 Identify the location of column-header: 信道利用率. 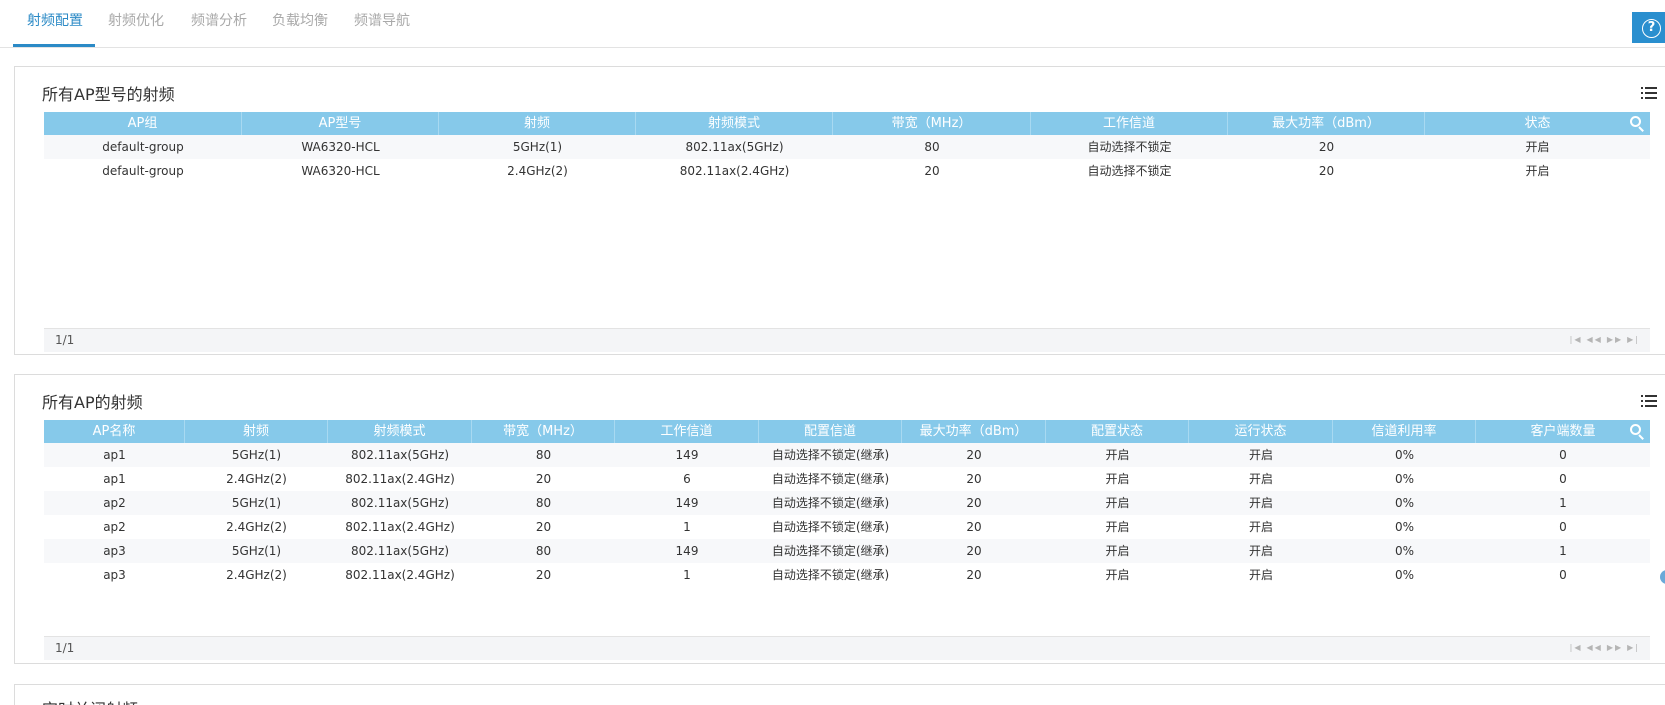
(1404, 431).